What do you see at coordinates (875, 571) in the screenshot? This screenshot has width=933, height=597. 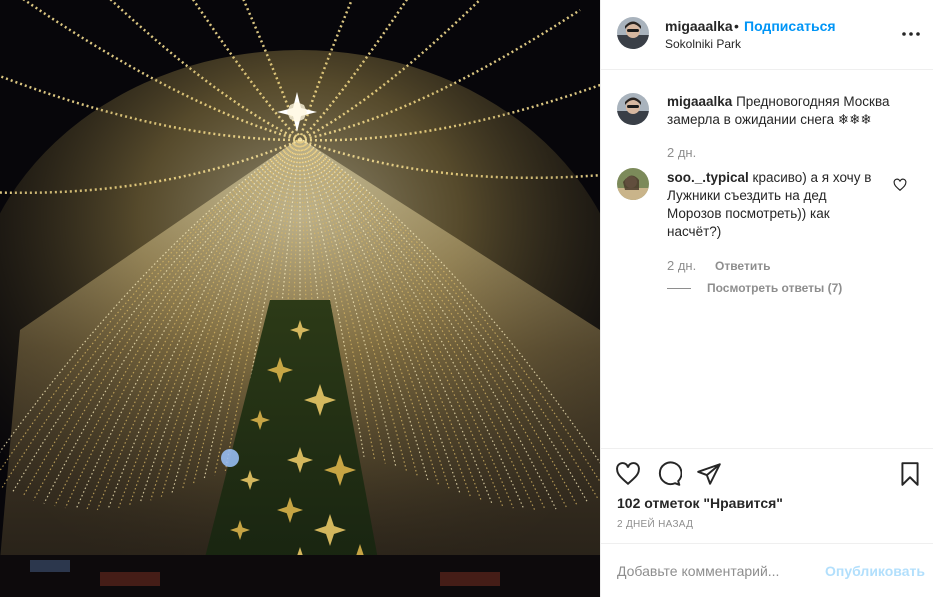 I see `publish-button: Опубликовать` at bounding box center [875, 571].